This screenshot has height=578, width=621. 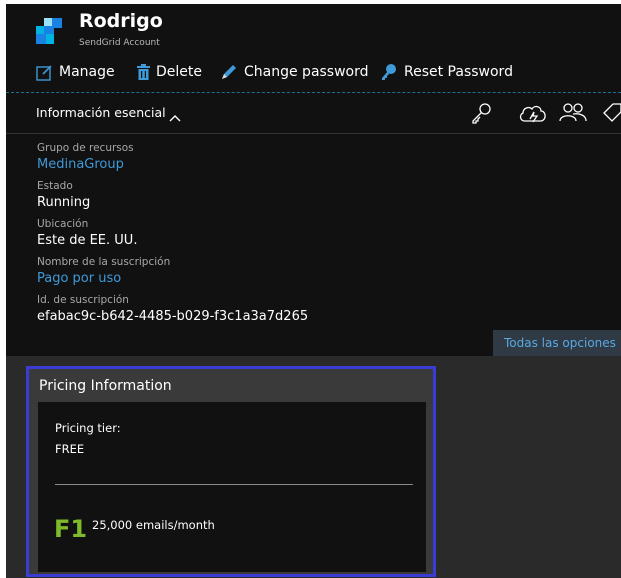 I want to click on resource-group-link: MedinaGroup, so click(x=80, y=164).